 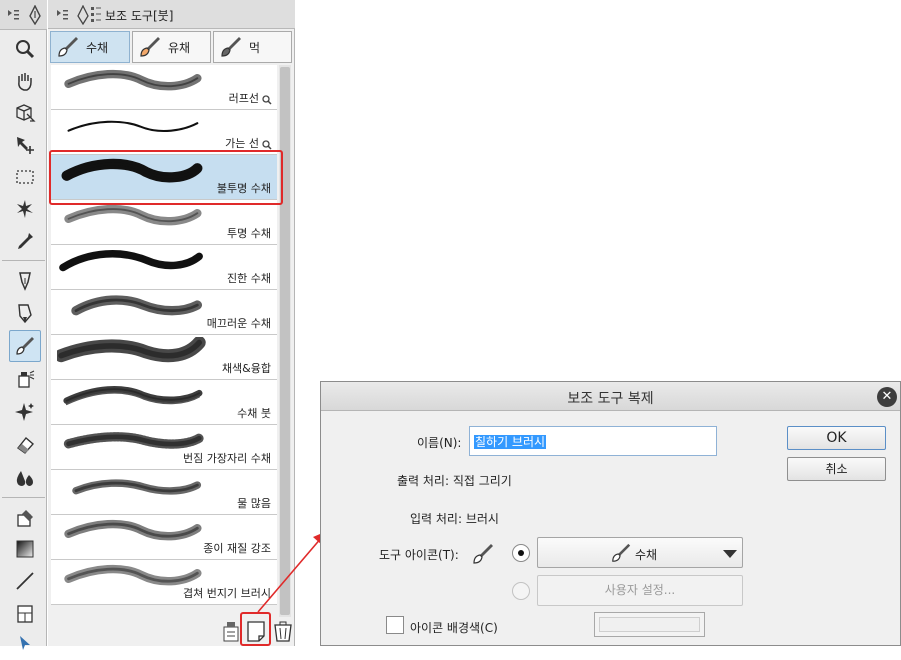 I want to click on brush-list-item: 수채 붓, so click(x=164, y=402).